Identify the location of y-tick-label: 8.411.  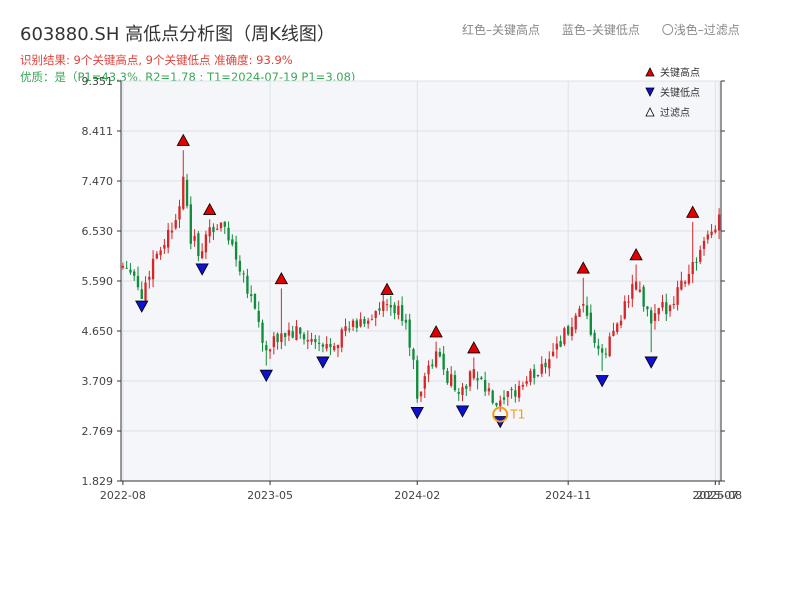
(98, 131).